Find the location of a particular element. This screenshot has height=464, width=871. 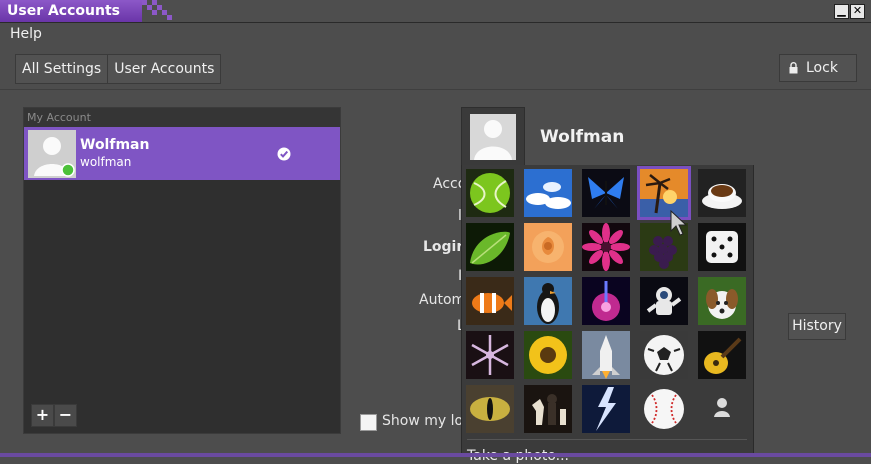

picture-dog is located at coordinates (722, 301).